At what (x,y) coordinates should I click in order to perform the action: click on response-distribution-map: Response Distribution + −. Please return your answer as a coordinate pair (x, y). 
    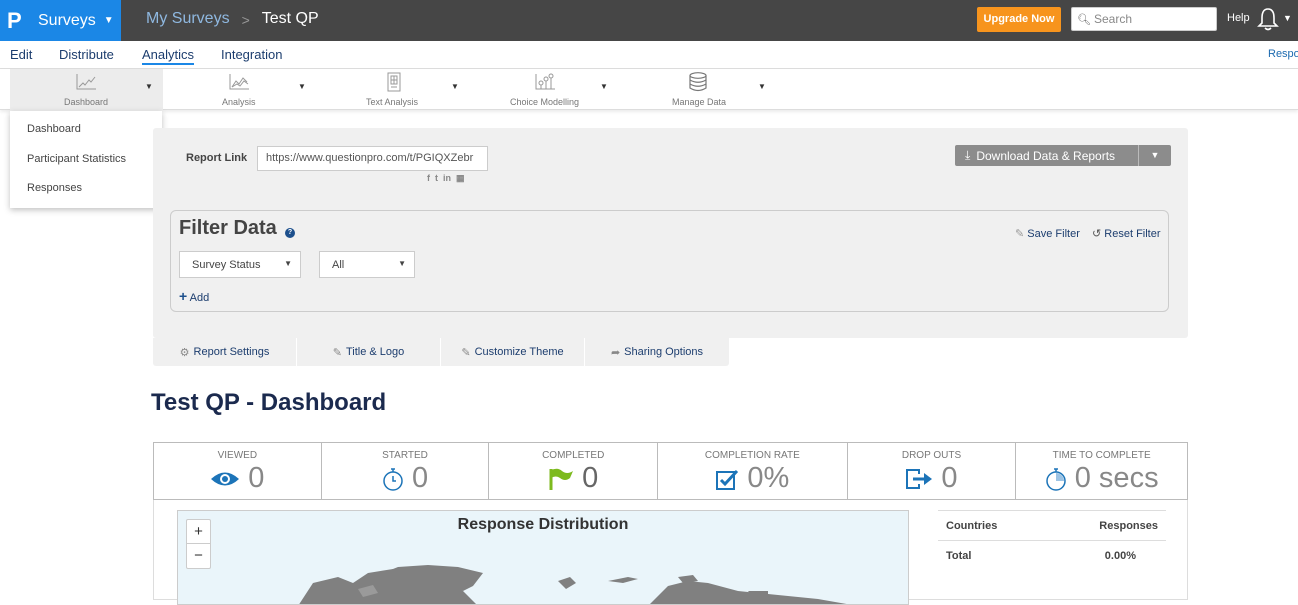
    Looking at the image, I should click on (543, 557).